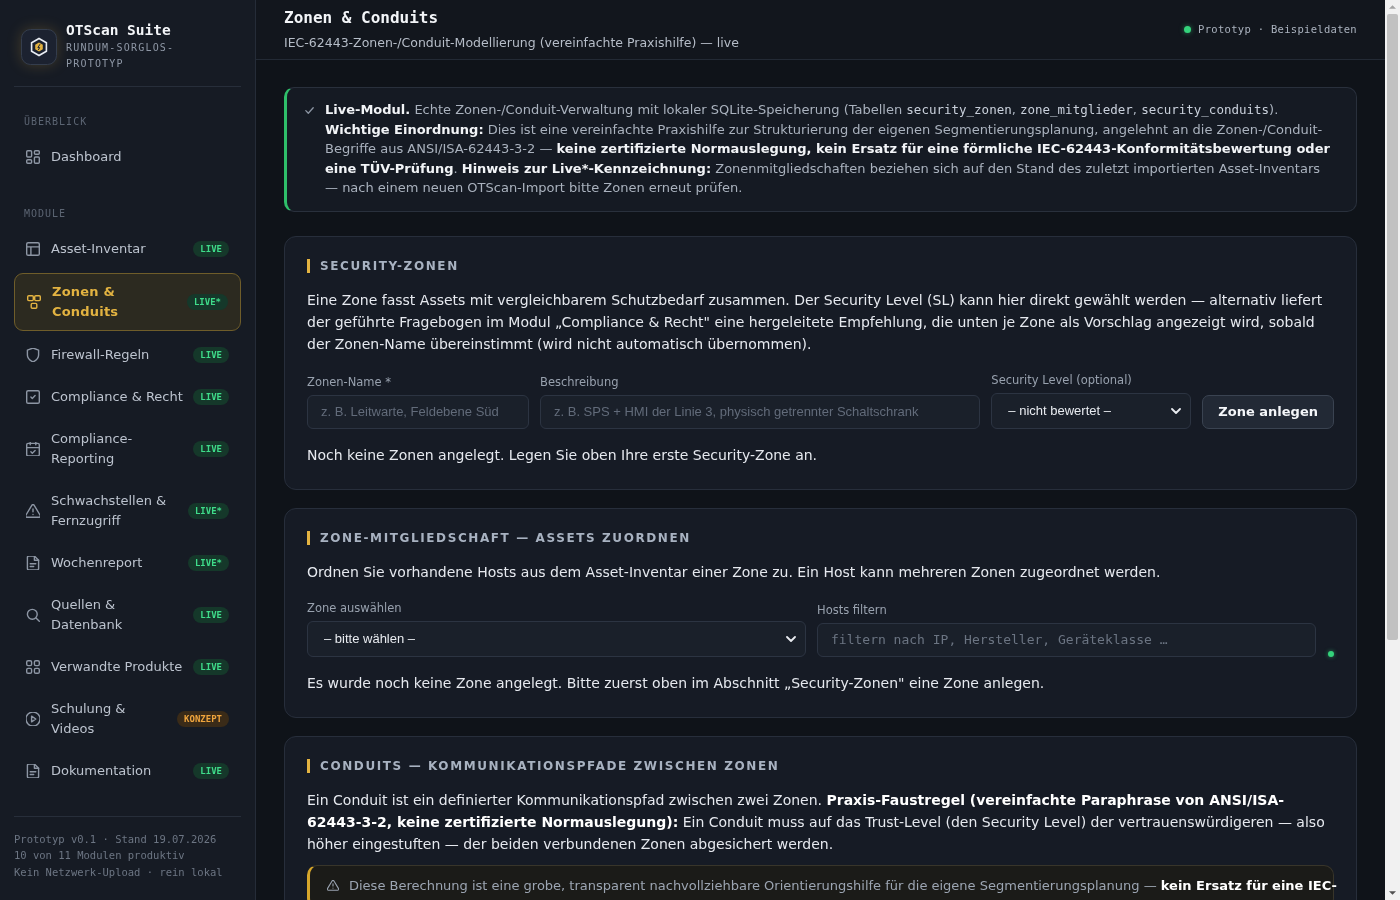  I want to click on sidebar-item: Schwachstellen & Fernzugriff LIVE*, so click(127, 511).